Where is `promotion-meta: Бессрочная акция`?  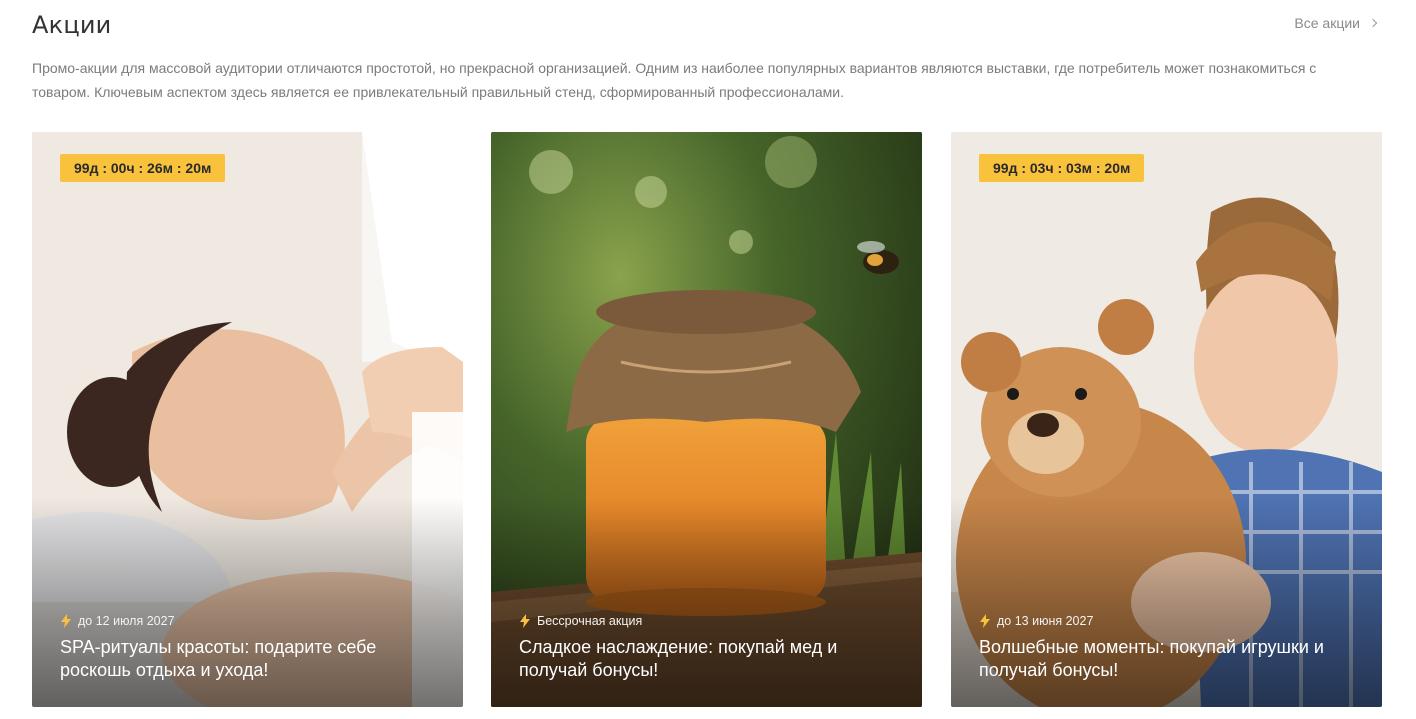 promotion-meta: Бессрочная акция is located at coordinates (580, 621).